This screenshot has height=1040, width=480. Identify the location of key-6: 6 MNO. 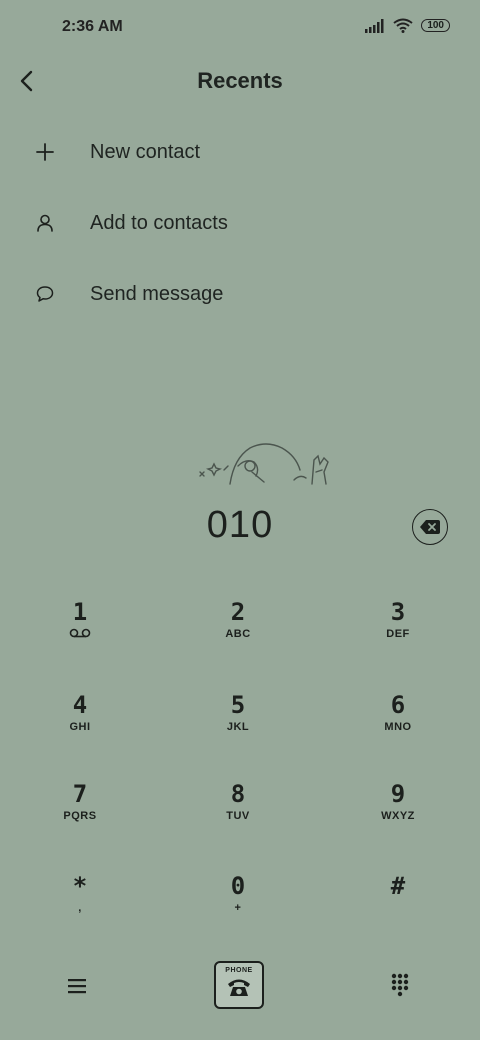
(398, 726).